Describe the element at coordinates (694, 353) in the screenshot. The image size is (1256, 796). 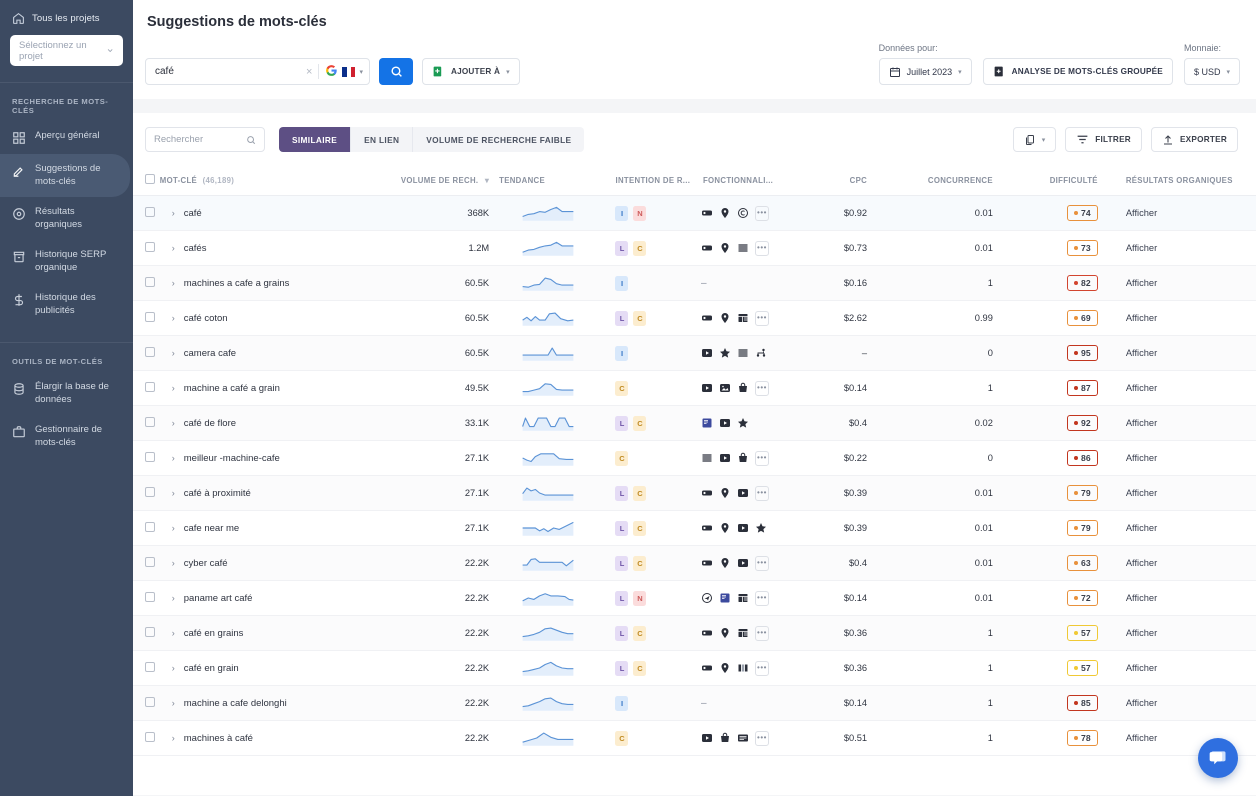
I see `table-row: › camera cafe 60.5K I –0 95 Afficher` at that location.